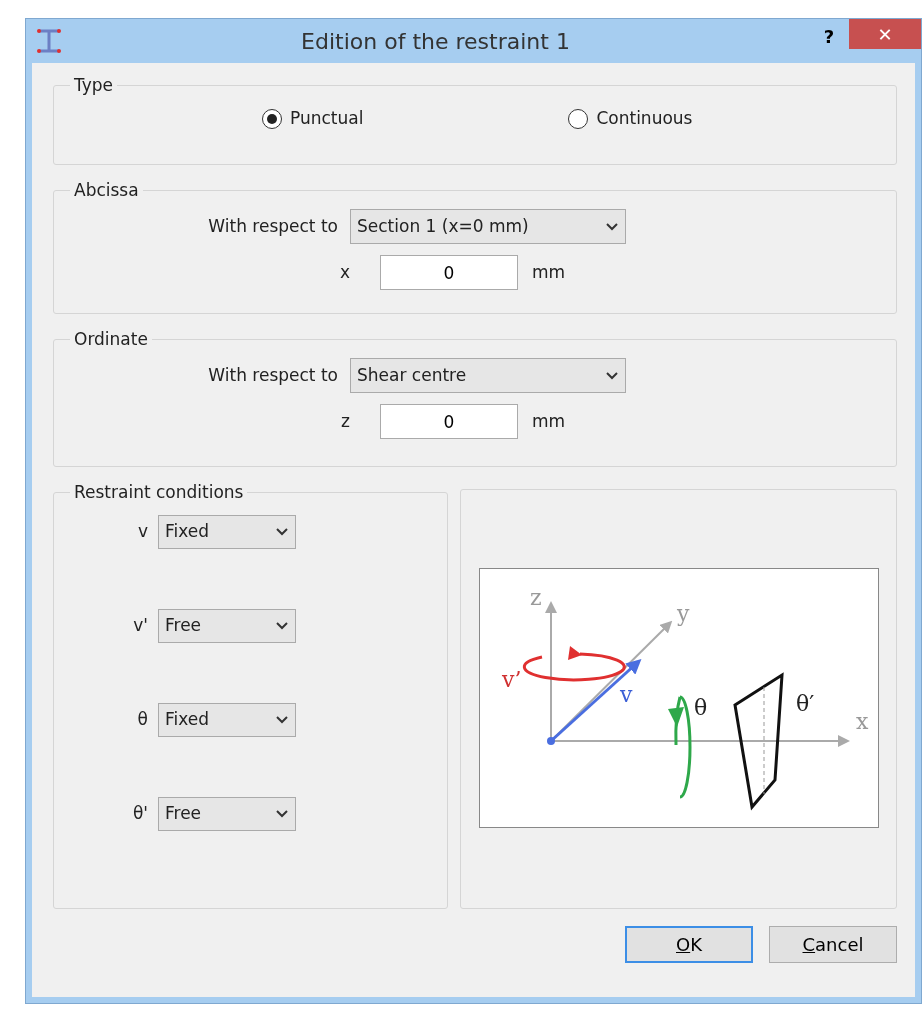 This screenshot has width=922, height=1011. What do you see at coordinates (829, 36) in the screenshot?
I see `help-button: ?` at bounding box center [829, 36].